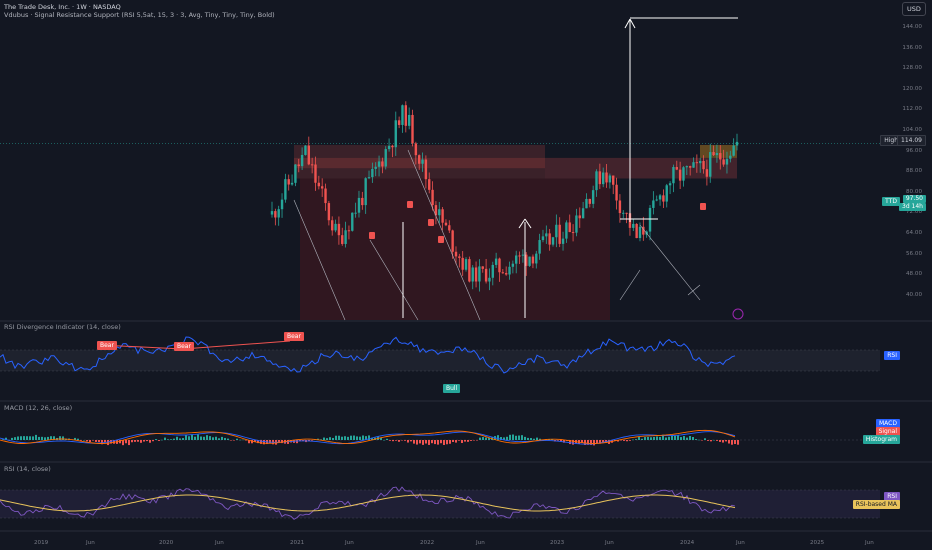 The width and height of the screenshot is (932, 550). Describe the element at coordinates (184, 346) in the screenshot. I see `bear-divergence-label-2: Bear` at that location.